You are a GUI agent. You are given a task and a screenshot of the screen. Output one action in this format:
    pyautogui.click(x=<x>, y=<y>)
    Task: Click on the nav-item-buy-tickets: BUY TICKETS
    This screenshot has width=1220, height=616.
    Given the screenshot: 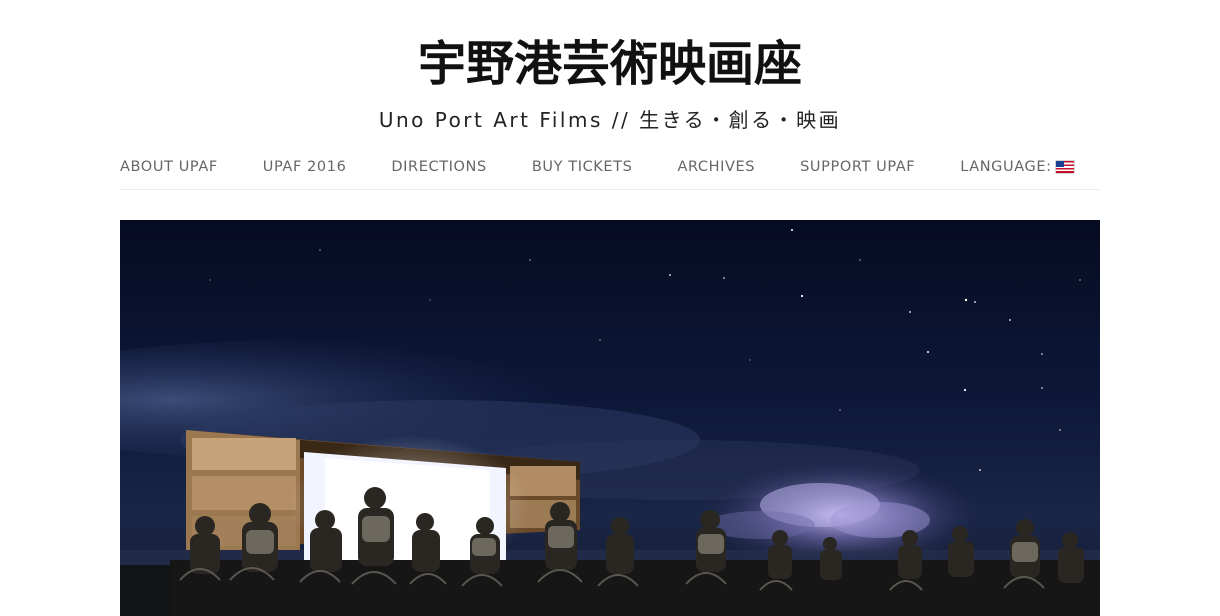 What is the action you would take?
    pyautogui.click(x=582, y=166)
    